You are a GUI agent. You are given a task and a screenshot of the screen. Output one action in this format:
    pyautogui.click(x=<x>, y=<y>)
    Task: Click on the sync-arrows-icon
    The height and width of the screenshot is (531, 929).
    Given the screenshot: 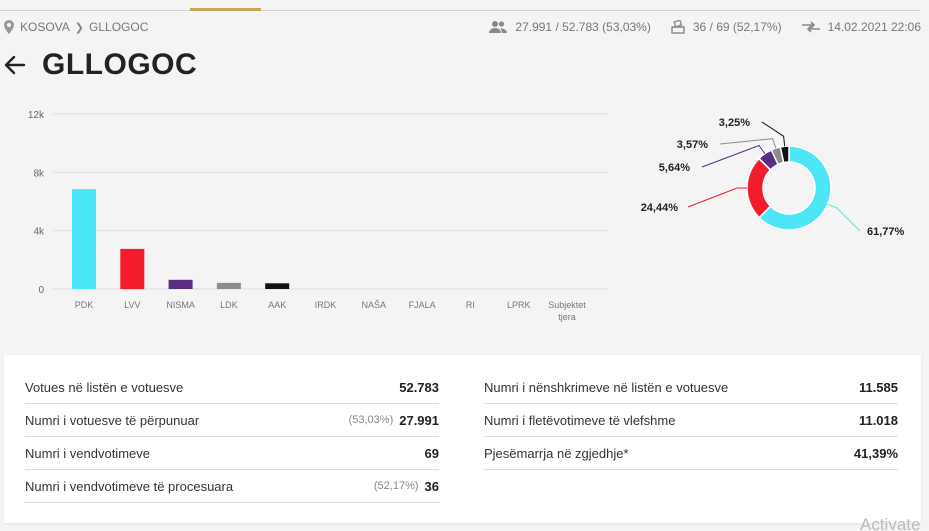 What is the action you would take?
    pyautogui.click(x=810, y=27)
    